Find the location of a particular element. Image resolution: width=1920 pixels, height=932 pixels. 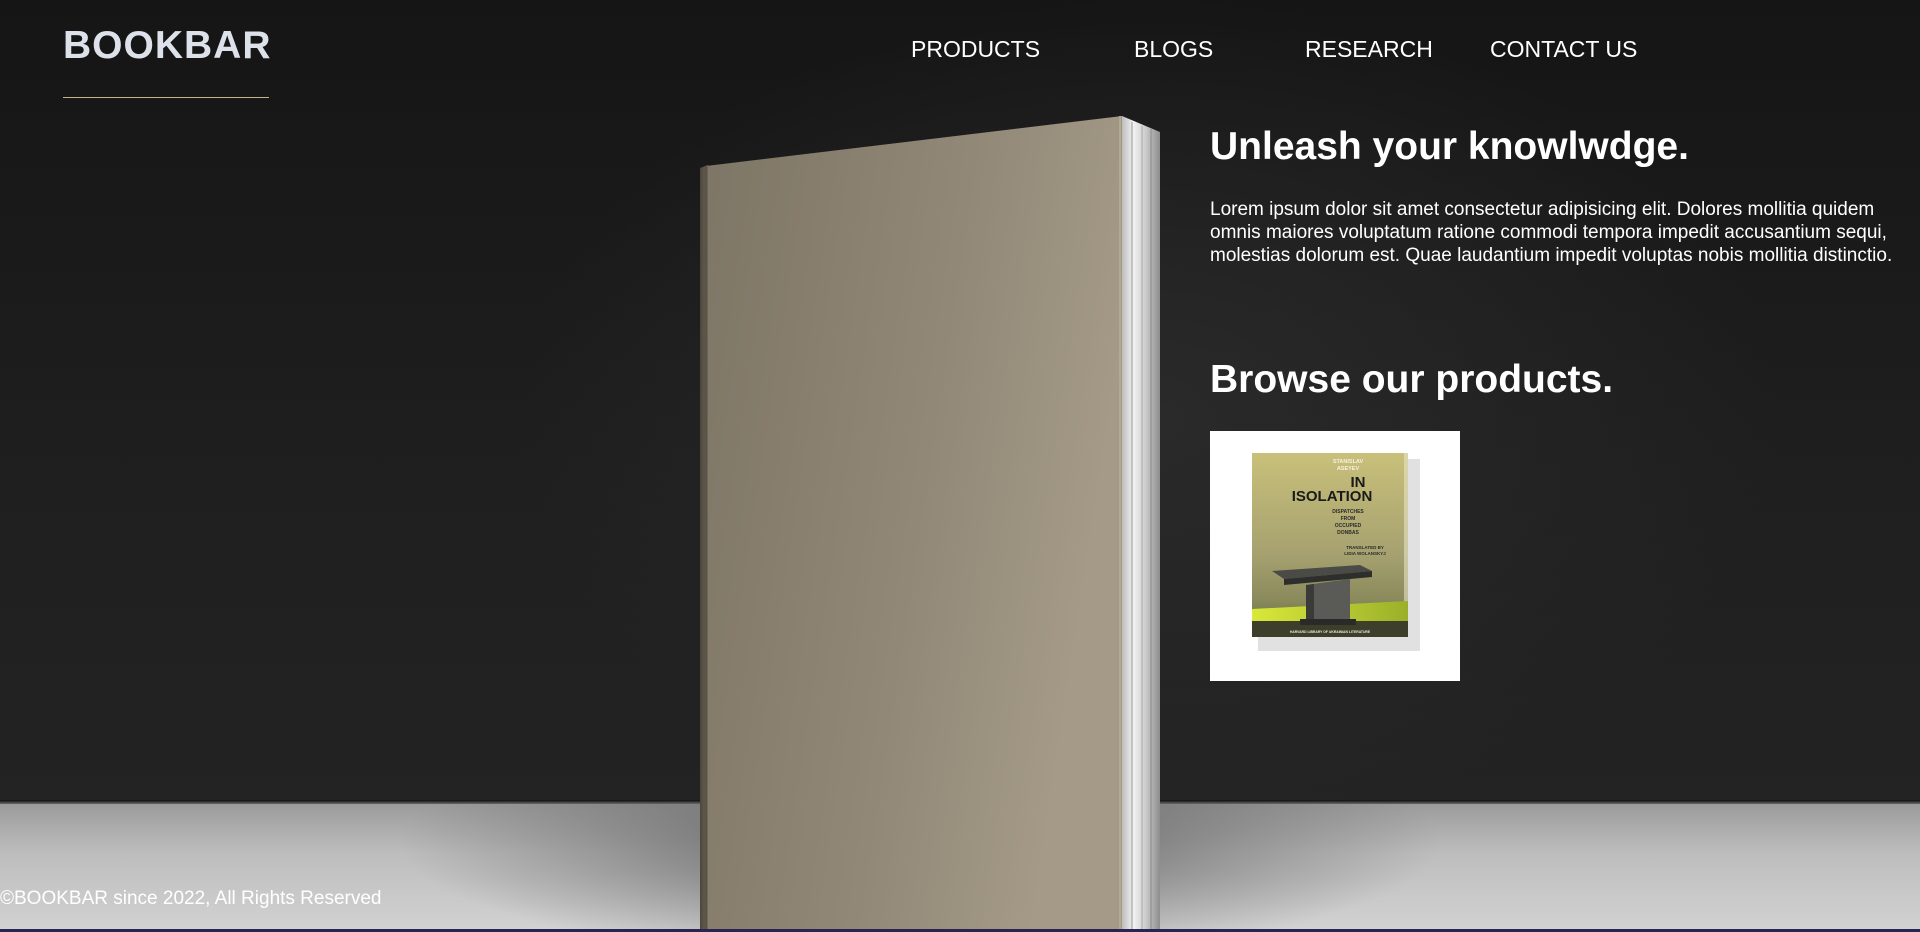

nav-link-products: PRODUCTS is located at coordinates (975, 49).